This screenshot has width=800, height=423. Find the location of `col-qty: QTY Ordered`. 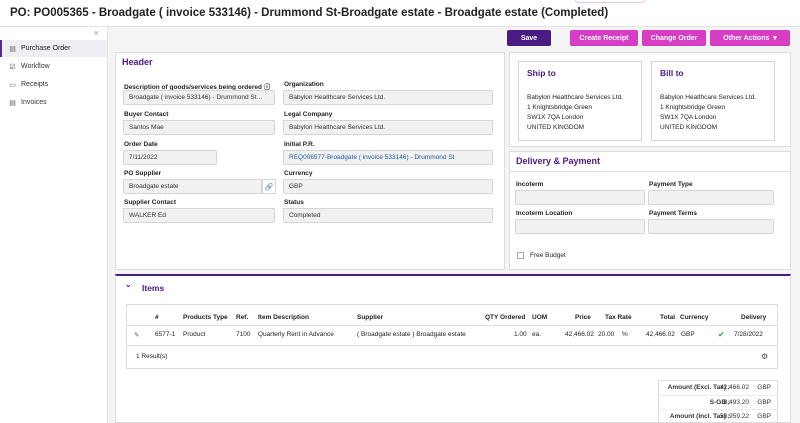

col-qty: QTY Ordered is located at coordinates (505, 317).